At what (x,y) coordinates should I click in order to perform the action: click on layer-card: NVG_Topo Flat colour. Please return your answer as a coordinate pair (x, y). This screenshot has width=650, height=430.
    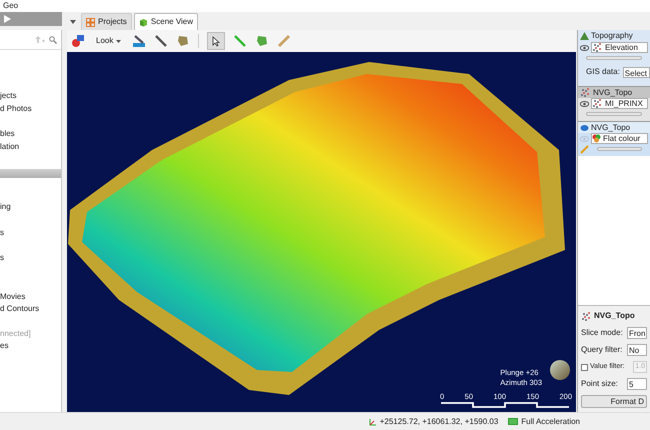
    Looking at the image, I should click on (614, 138).